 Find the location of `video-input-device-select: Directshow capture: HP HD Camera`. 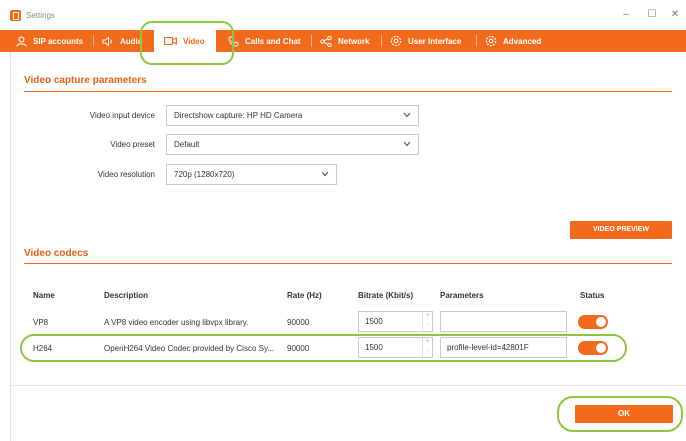

video-input-device-select: Directshow capture: HP HD Camera is located at coordinates (292, 115).